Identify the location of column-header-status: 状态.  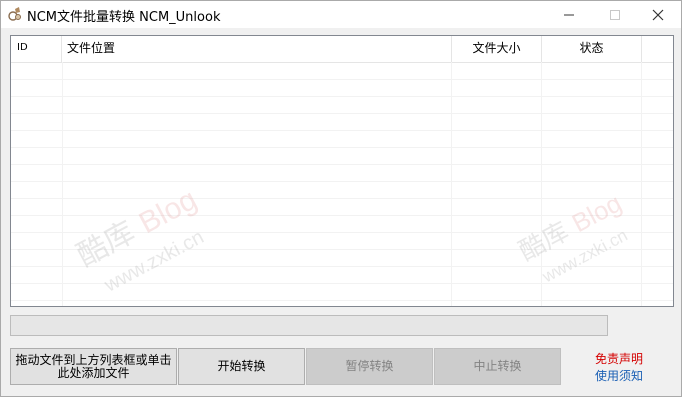
(592, 49).